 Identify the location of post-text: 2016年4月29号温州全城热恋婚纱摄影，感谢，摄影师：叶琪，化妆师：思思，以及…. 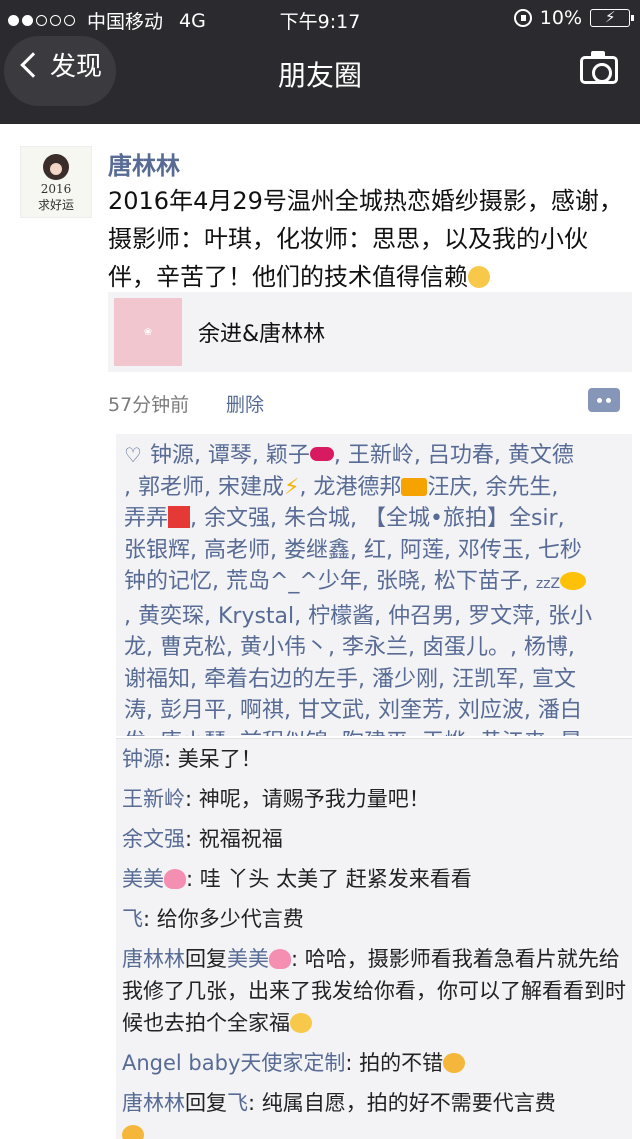
(365, 239).